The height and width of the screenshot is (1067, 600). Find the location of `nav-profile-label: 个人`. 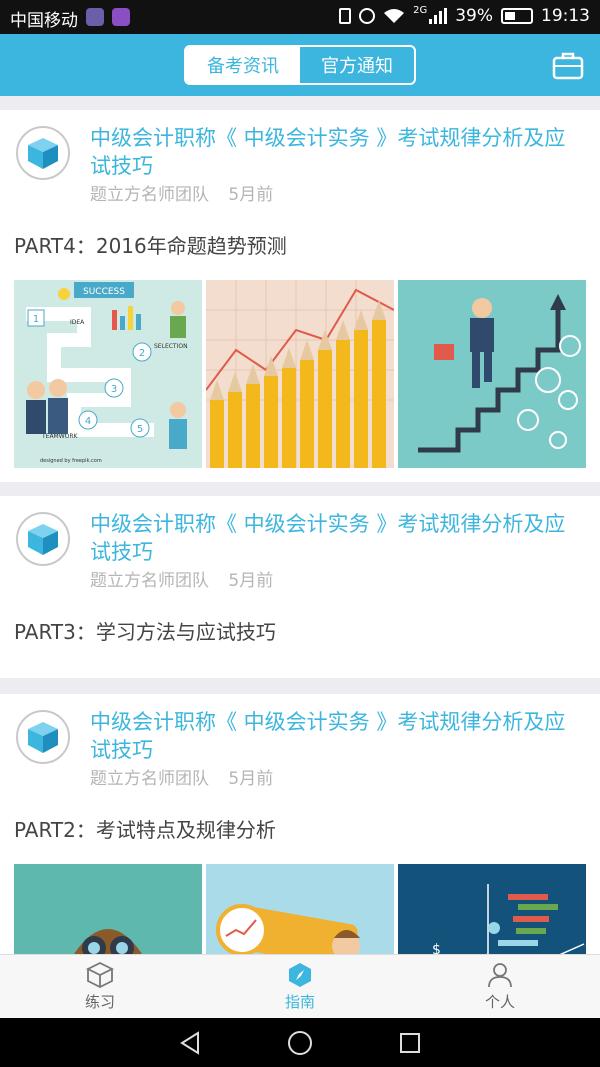

nav-profile-label: 个人 is located at coordinates (499, 1002).